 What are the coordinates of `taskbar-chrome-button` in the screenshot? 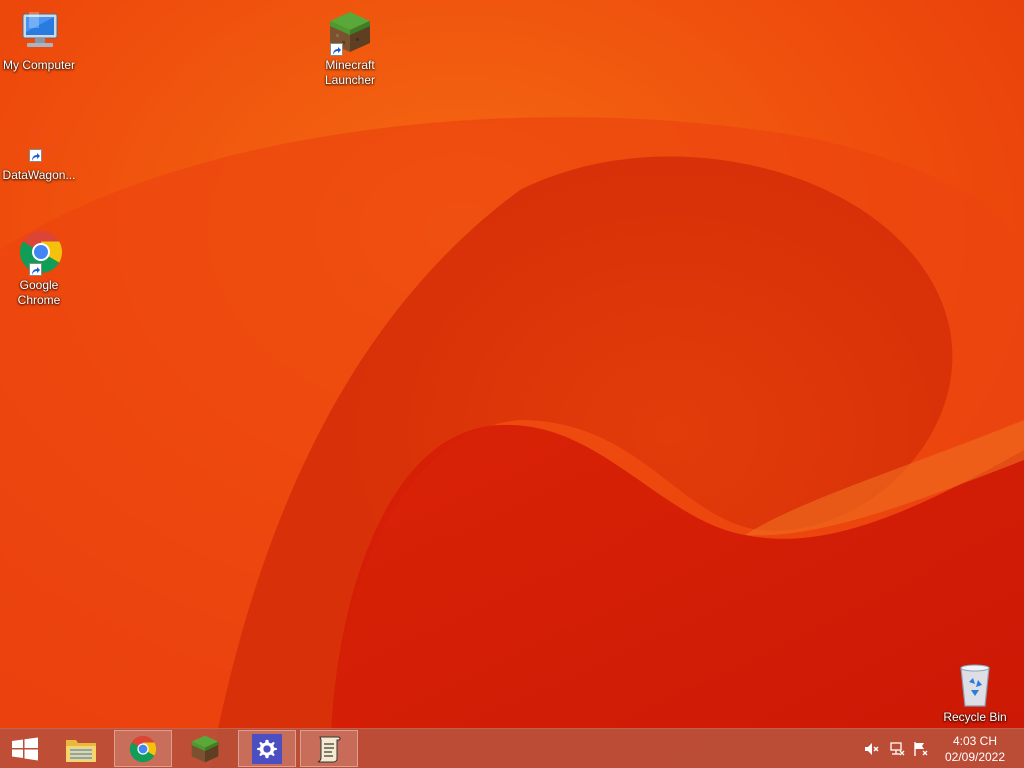 It's located at (143, 748).